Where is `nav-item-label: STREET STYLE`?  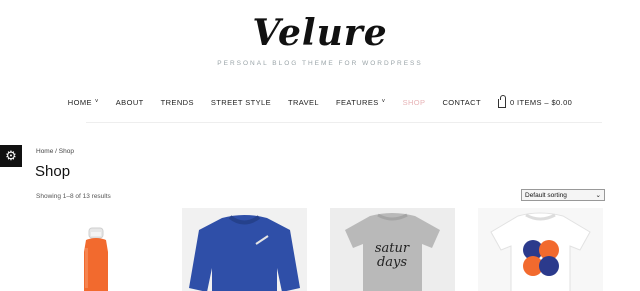
nav-item-label: STREET STYLE is located at coordinates (240, 102).